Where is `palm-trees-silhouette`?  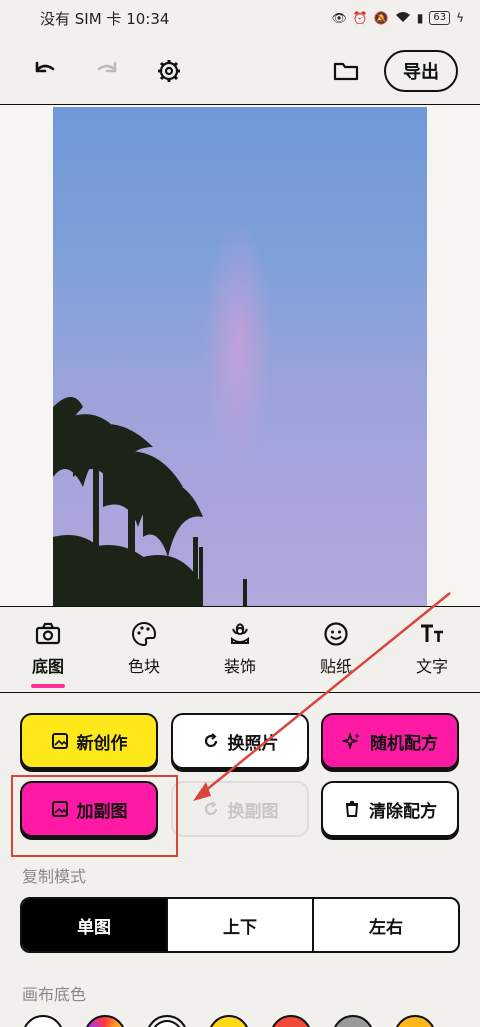
palm-trees-silhouette is located at coordinates (150, 501).